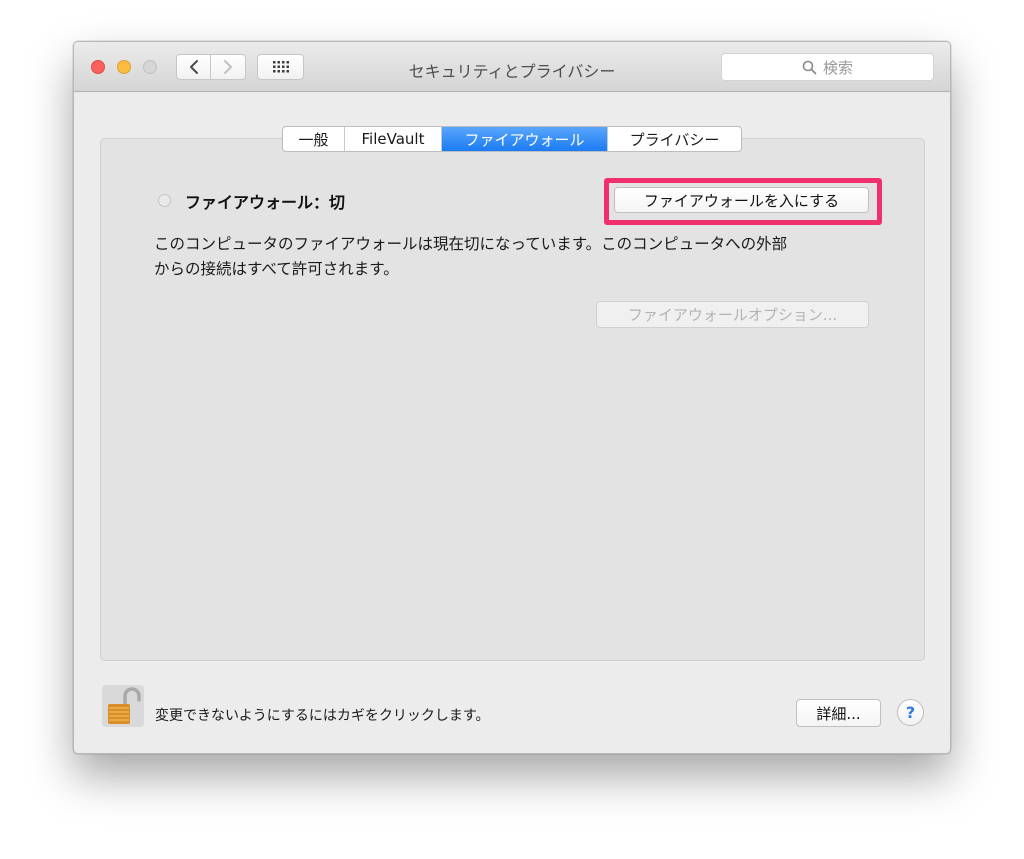 The width and height of the screenshot is (1024, 859). I want to click on titlebar: セキュリティとプライバシー 検索, so click(512, 67).